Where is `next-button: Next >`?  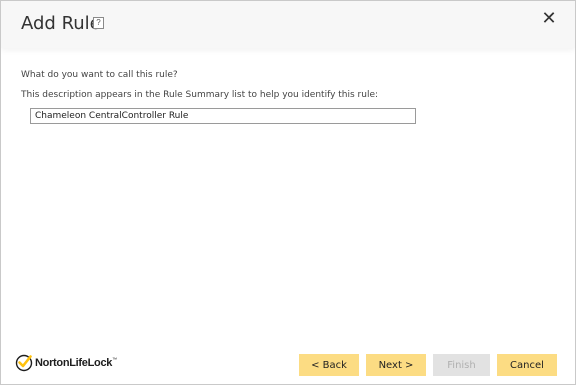
next-button: Next > is located at coordinates (396, 365).